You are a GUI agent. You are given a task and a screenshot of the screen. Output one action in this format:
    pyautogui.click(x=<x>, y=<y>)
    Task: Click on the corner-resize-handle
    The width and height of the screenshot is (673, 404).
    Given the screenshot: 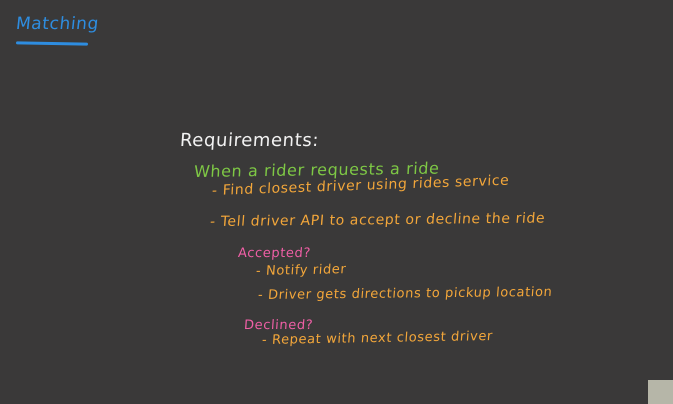 What is the action you would take?
    pyautogui.click(x=660, y=392)
    